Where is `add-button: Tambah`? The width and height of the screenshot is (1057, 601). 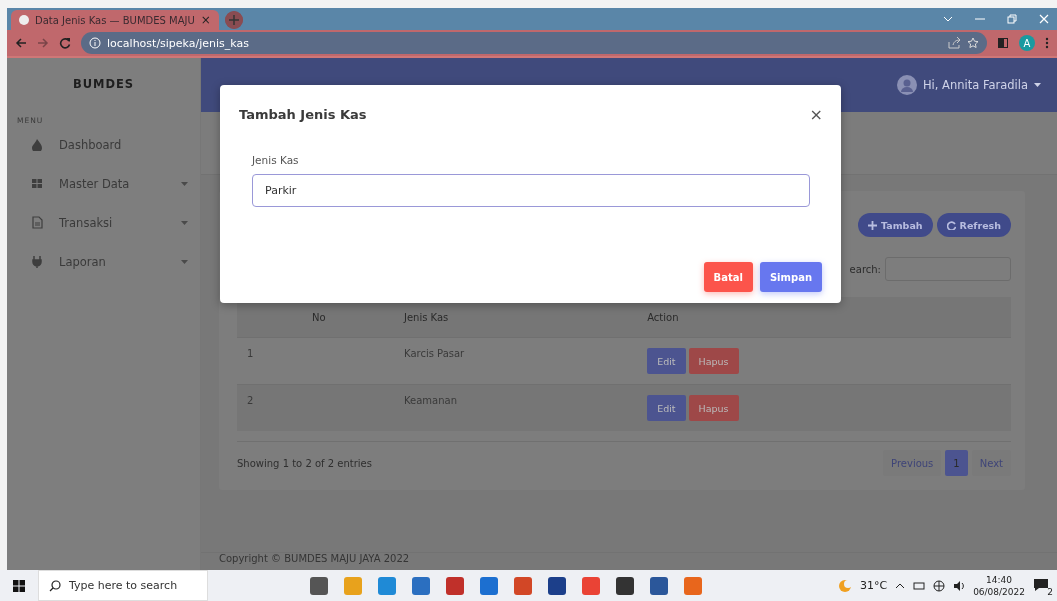
add-button: Tambah is located at coordinates (895, 225).